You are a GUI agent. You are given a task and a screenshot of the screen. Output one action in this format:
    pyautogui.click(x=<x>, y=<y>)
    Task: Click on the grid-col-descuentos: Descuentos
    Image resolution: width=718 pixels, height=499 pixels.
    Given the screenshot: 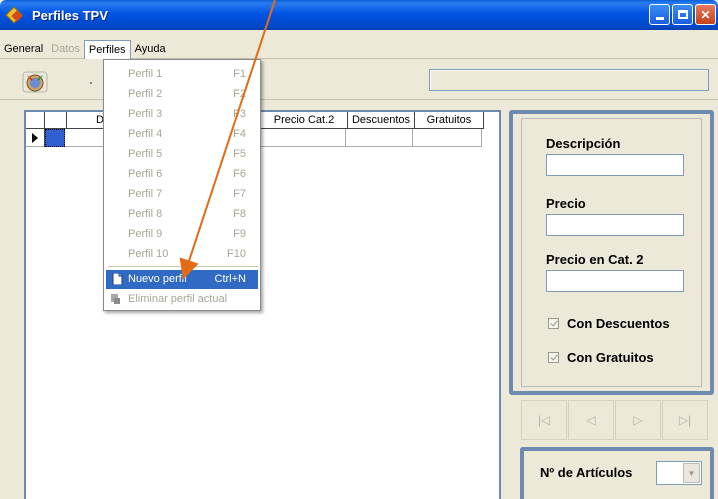 What is the action you would take?
    pyautogui.click(x=381, y=120)
    